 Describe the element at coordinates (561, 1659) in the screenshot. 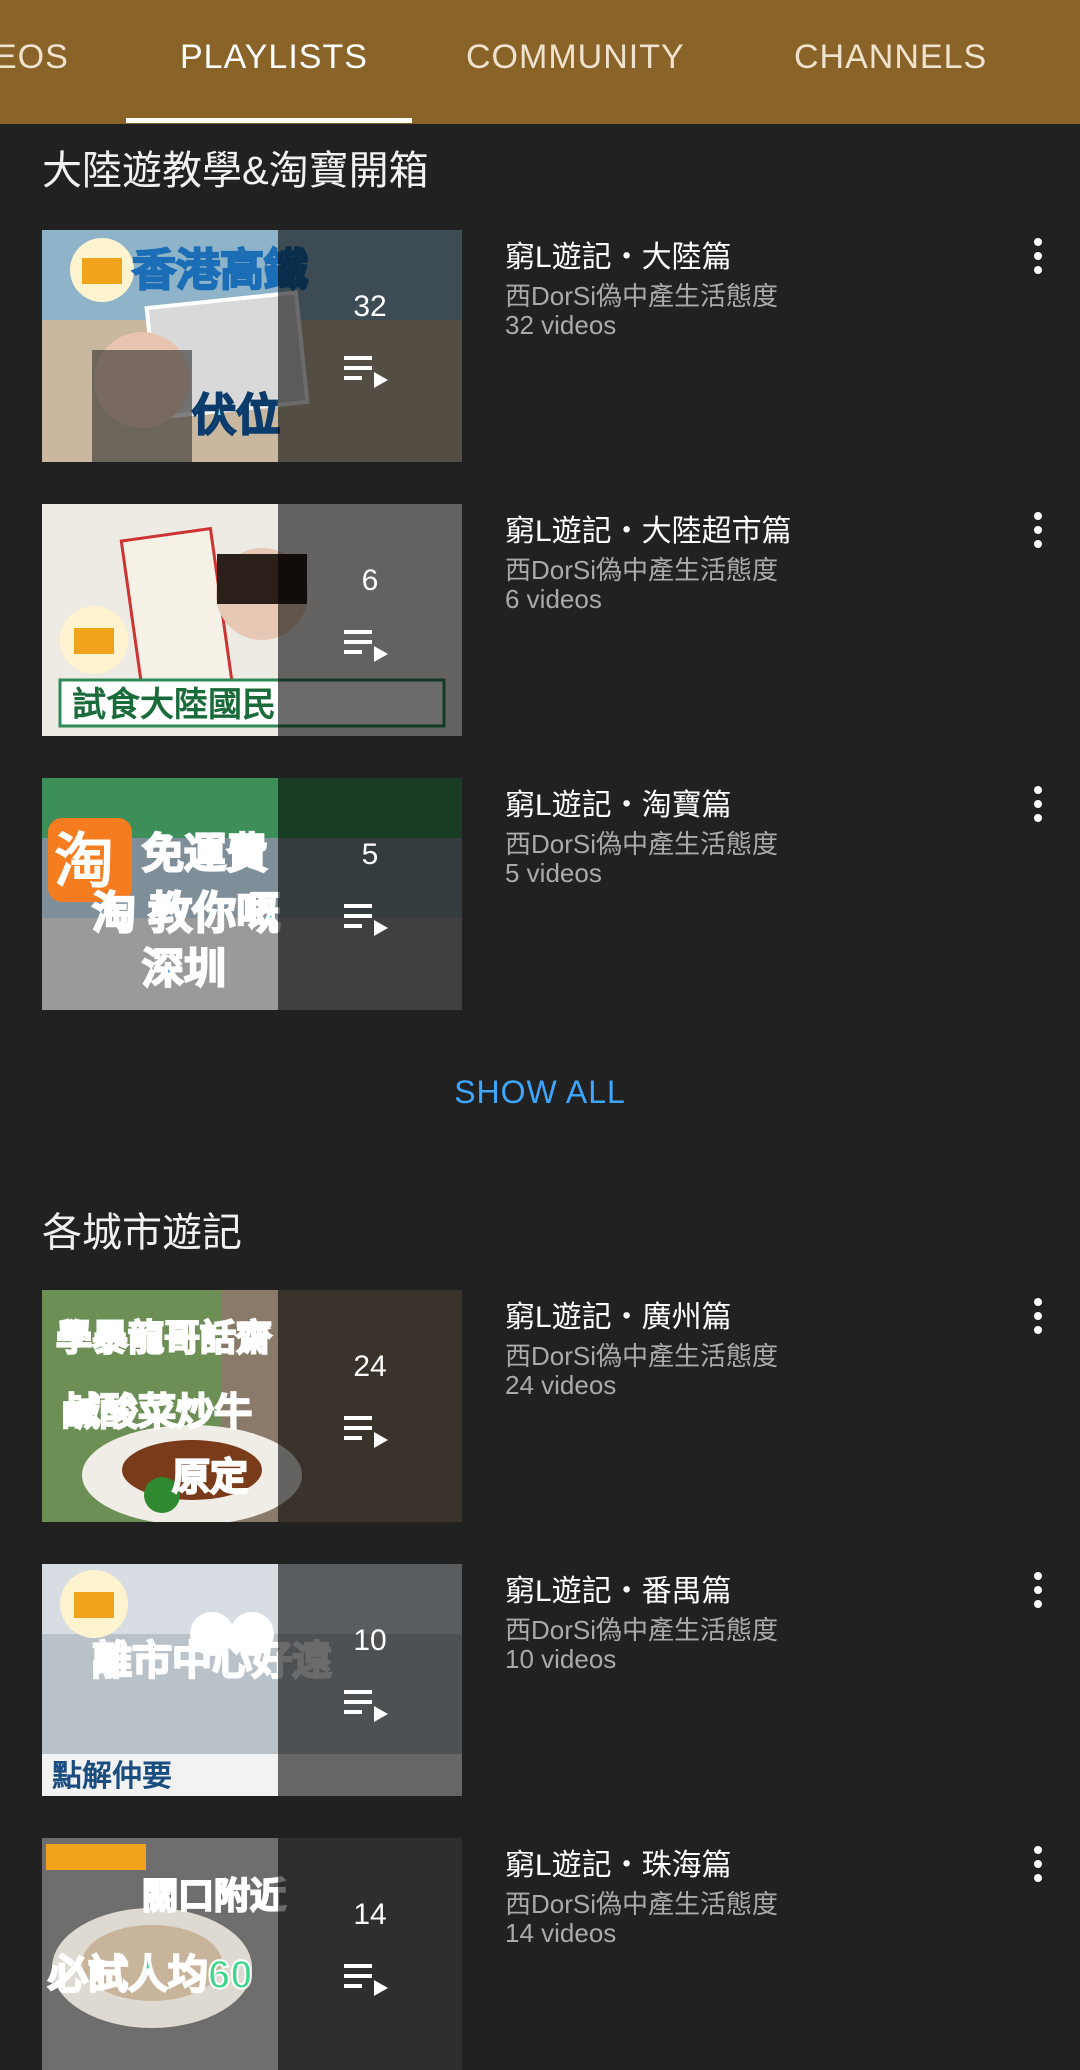

I see `playlist-video-count: 10 videos` at that location.